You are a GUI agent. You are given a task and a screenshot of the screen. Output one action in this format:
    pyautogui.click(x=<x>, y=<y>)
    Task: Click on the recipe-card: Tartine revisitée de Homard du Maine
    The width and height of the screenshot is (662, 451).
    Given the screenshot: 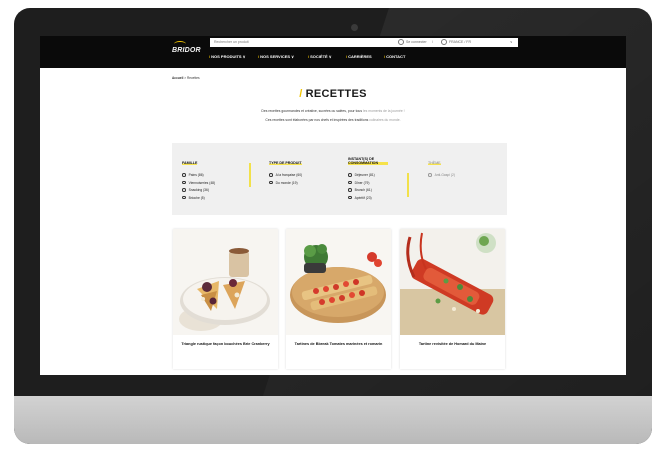 What is the action you would take?
    pyautogui.click(x=452, y=299)
    